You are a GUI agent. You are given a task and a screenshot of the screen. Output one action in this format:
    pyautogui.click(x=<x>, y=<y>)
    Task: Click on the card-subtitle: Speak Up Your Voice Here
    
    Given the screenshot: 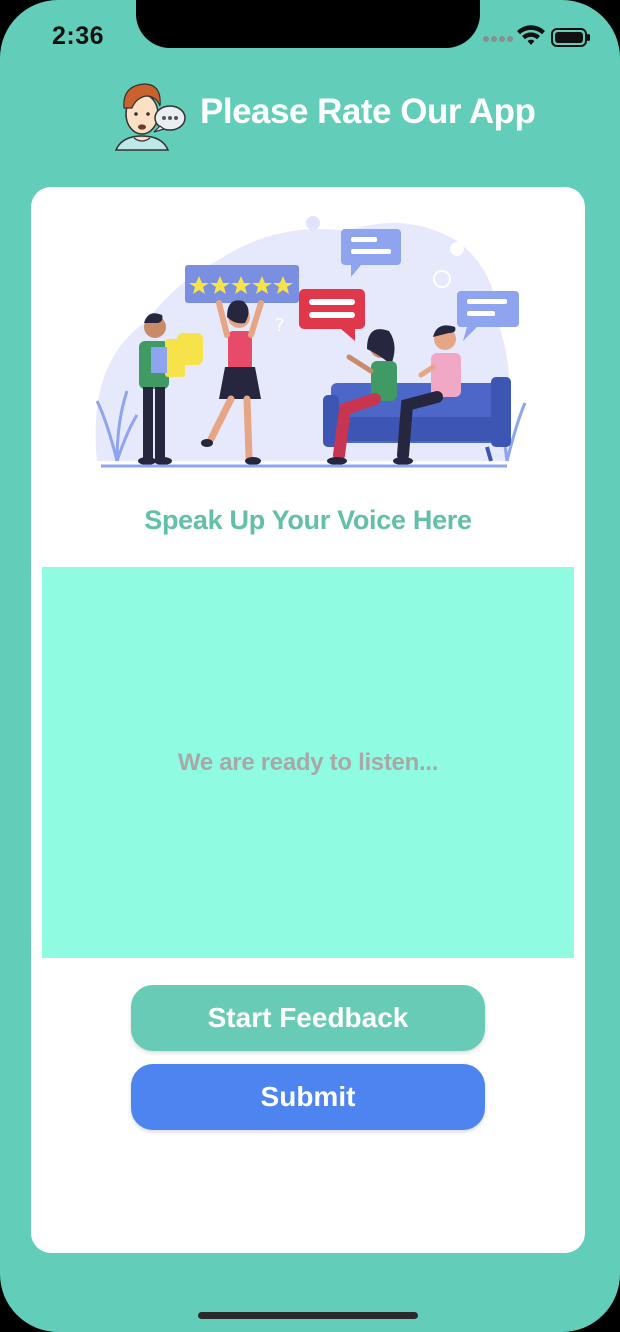 What is the action you would take?
    pyautogui.click(x=308, y=520)
    